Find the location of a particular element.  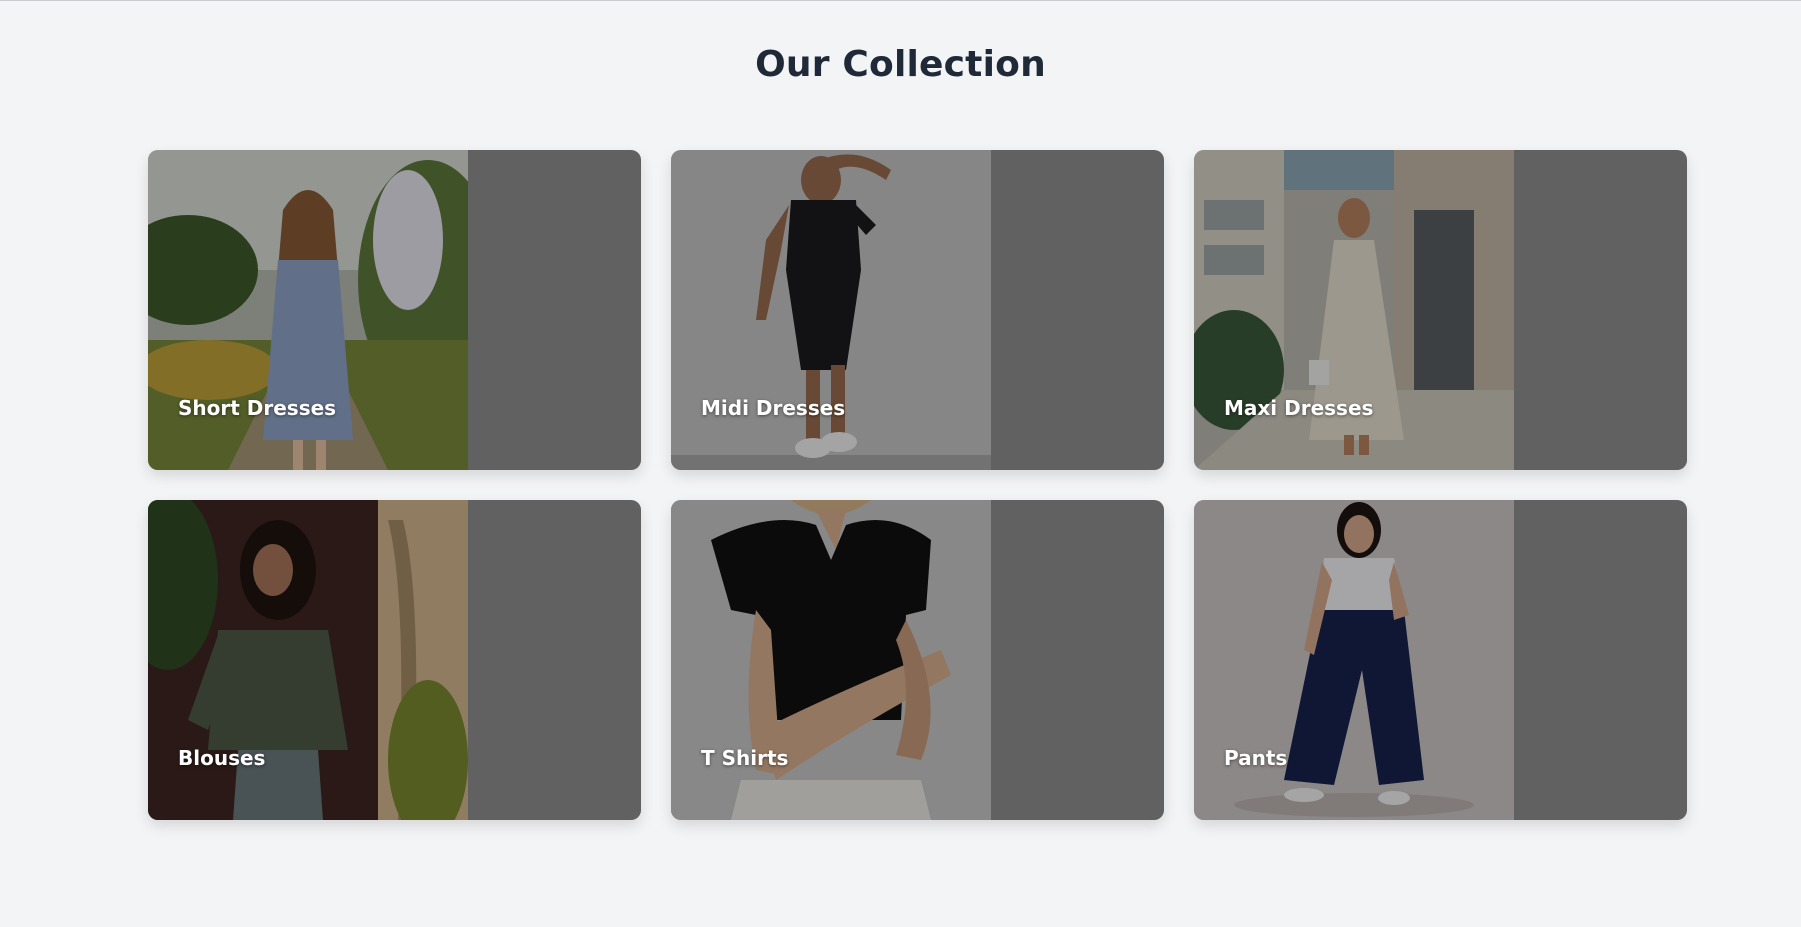

collection-card-short-dresses: Short Dresses is located at coordinates (394, 310).